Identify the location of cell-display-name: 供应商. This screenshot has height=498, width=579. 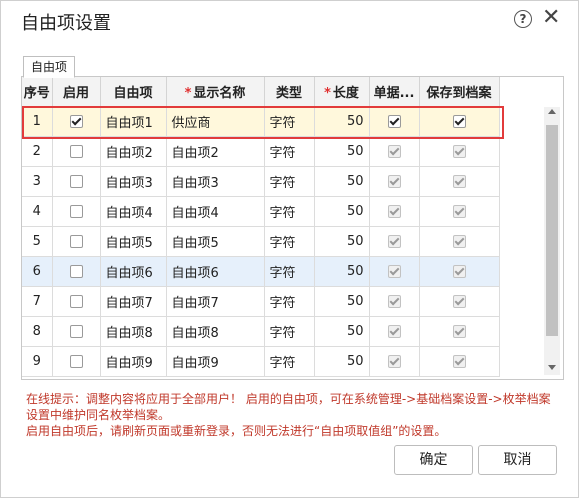
(215, 121).